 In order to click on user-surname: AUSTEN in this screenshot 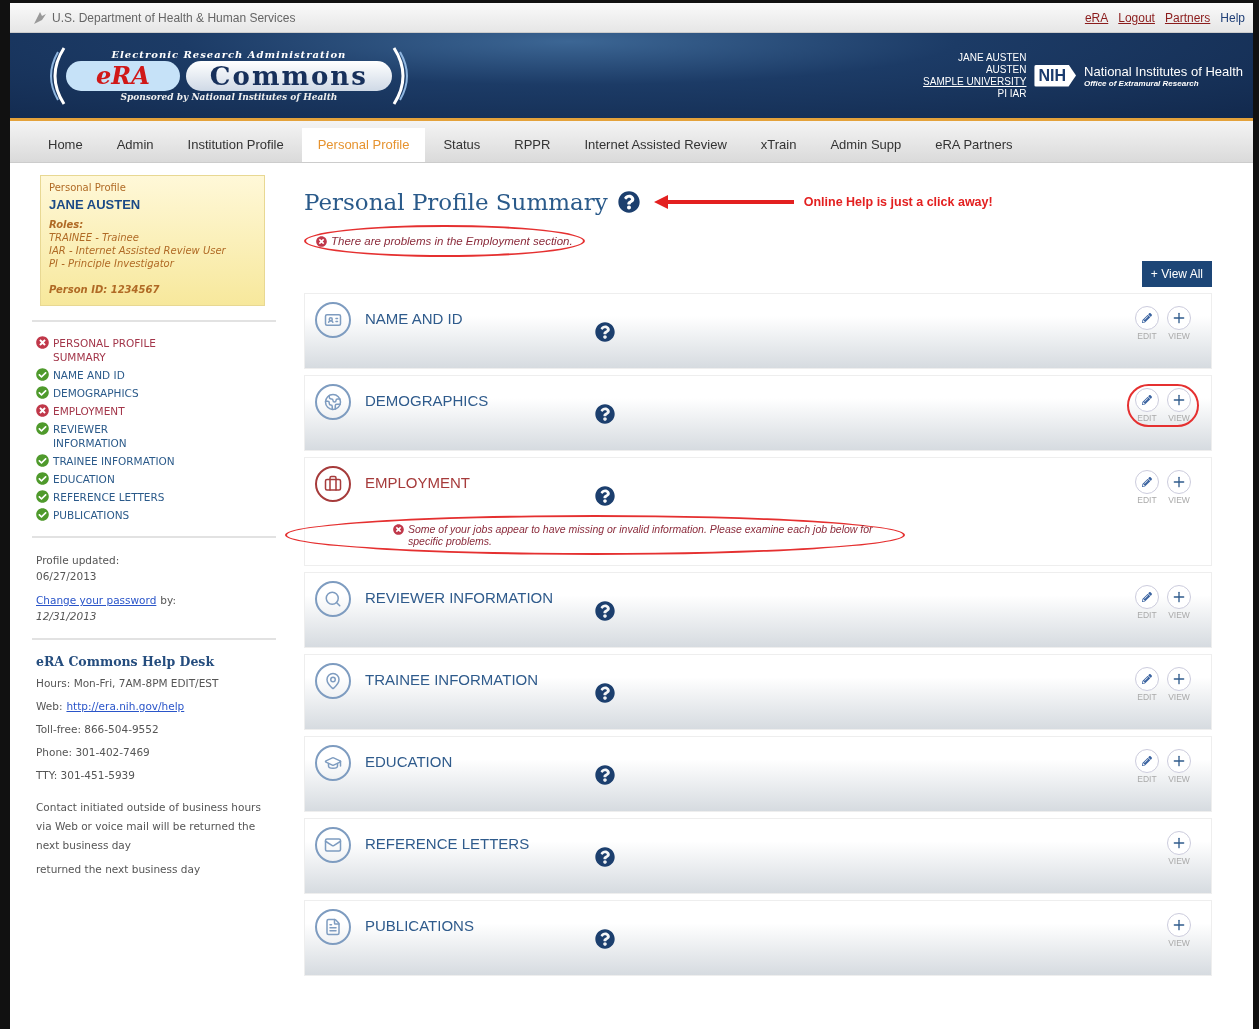, I will do `click(1006, 69)`.